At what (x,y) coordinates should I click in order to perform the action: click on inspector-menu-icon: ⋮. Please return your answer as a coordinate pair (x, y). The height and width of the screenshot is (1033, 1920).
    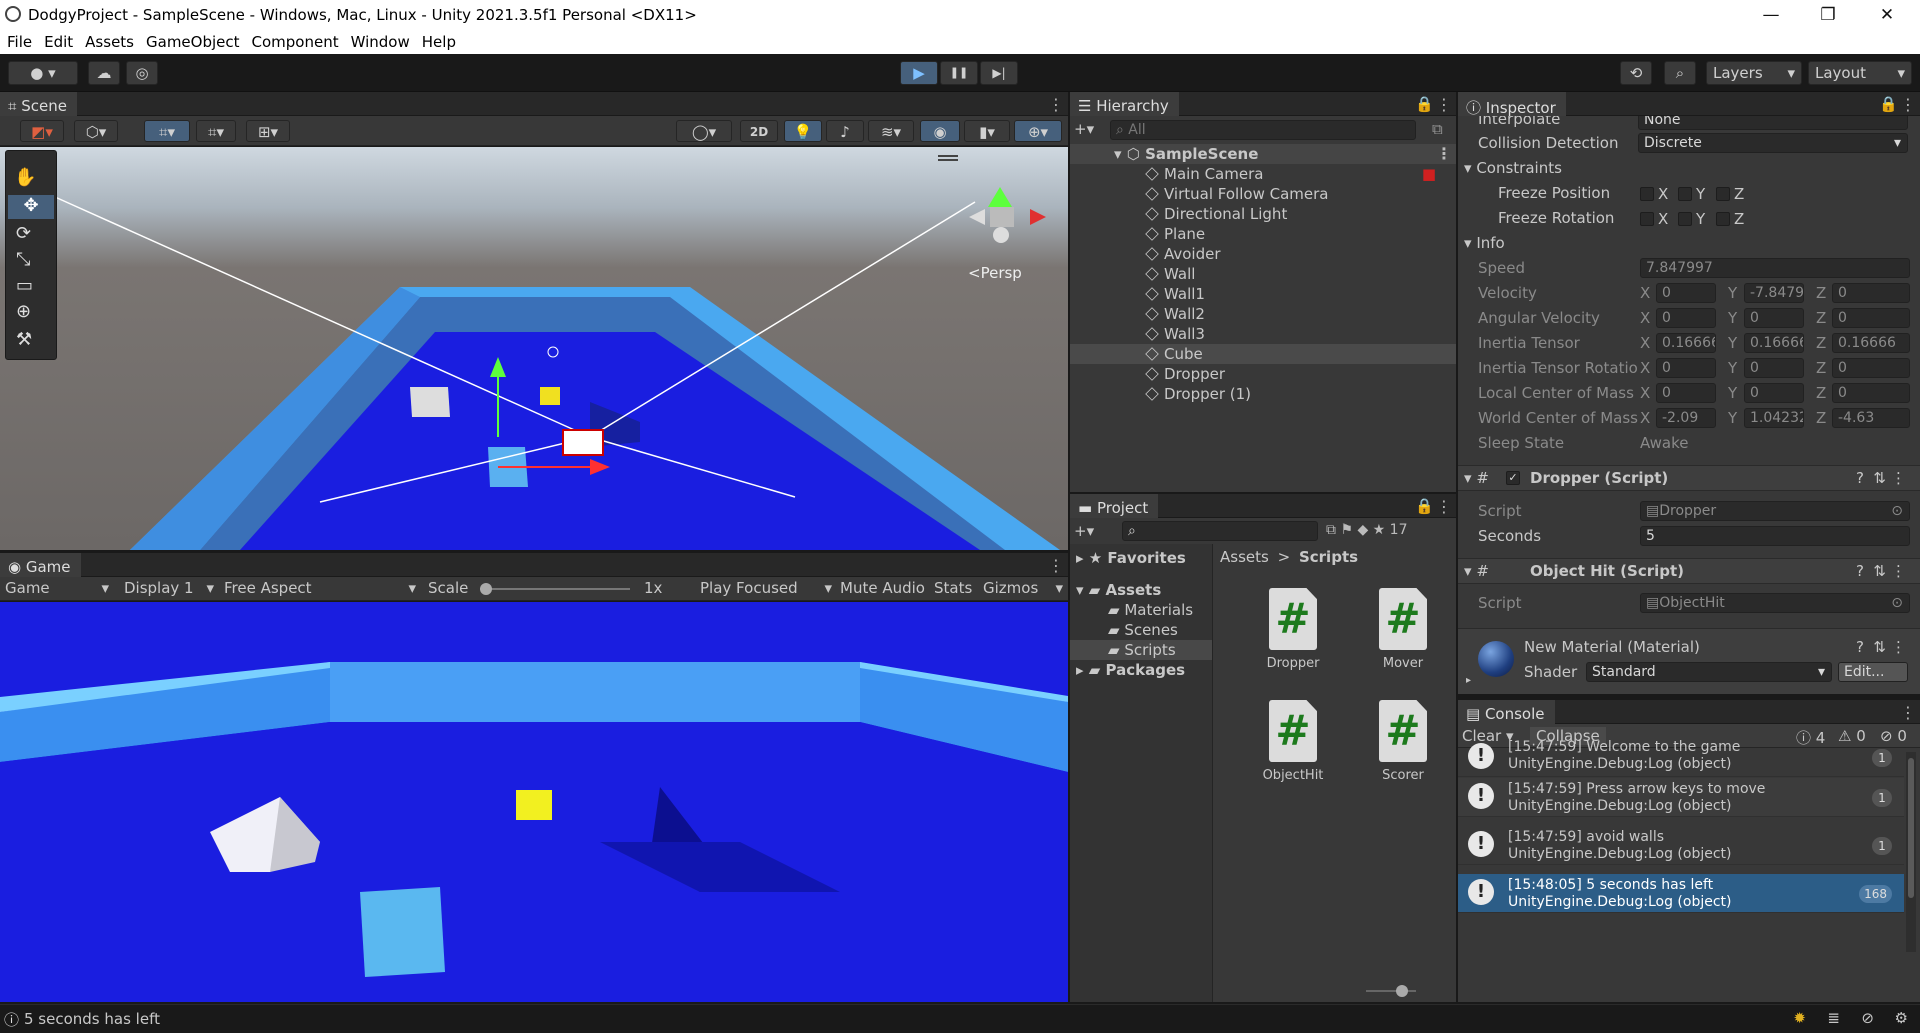
    Looking at the image, I should click on (1908, 104).